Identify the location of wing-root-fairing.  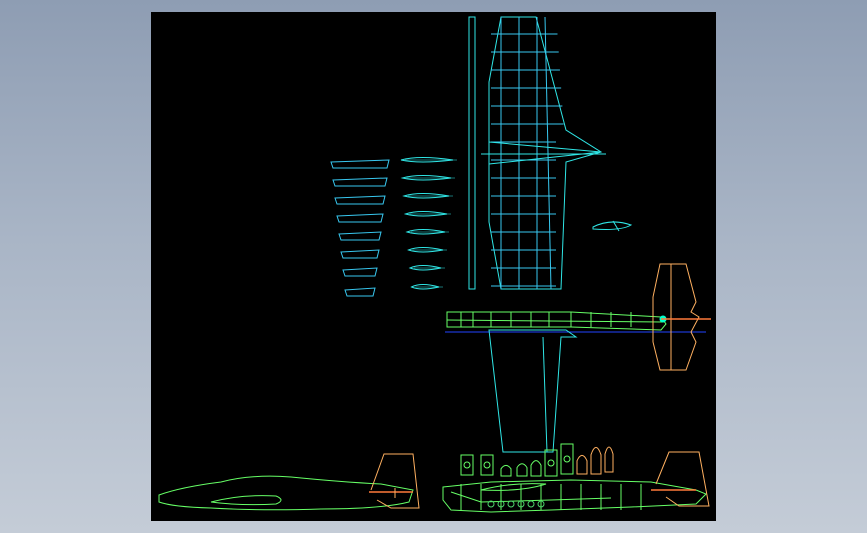
(545, 153).